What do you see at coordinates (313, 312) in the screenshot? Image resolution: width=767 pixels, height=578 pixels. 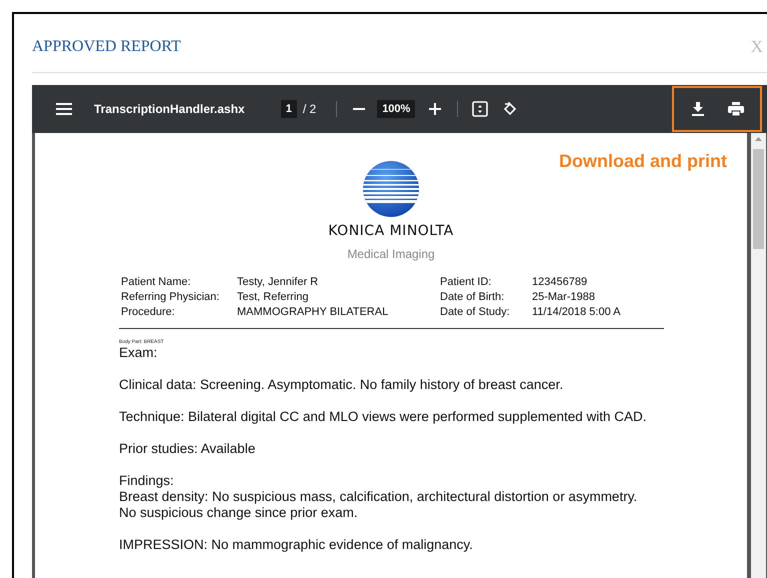 I see `field-value: MAMMOGRAPHY BILATERAL` at bounding box center [313, 312].